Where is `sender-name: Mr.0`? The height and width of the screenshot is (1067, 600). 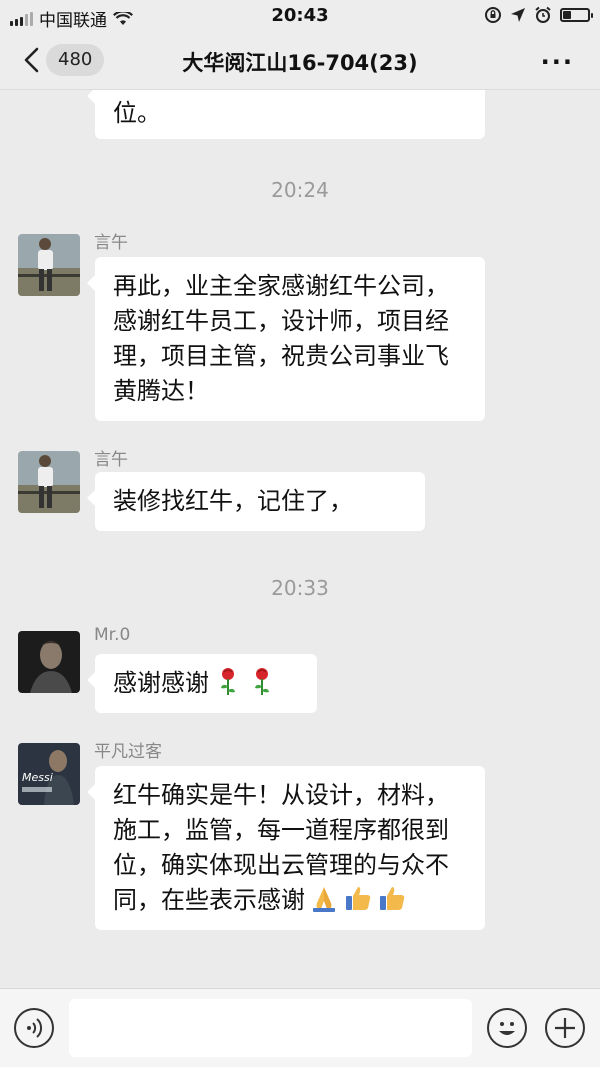 sender-name: Mr.0 is located at coordinates (112, 635).